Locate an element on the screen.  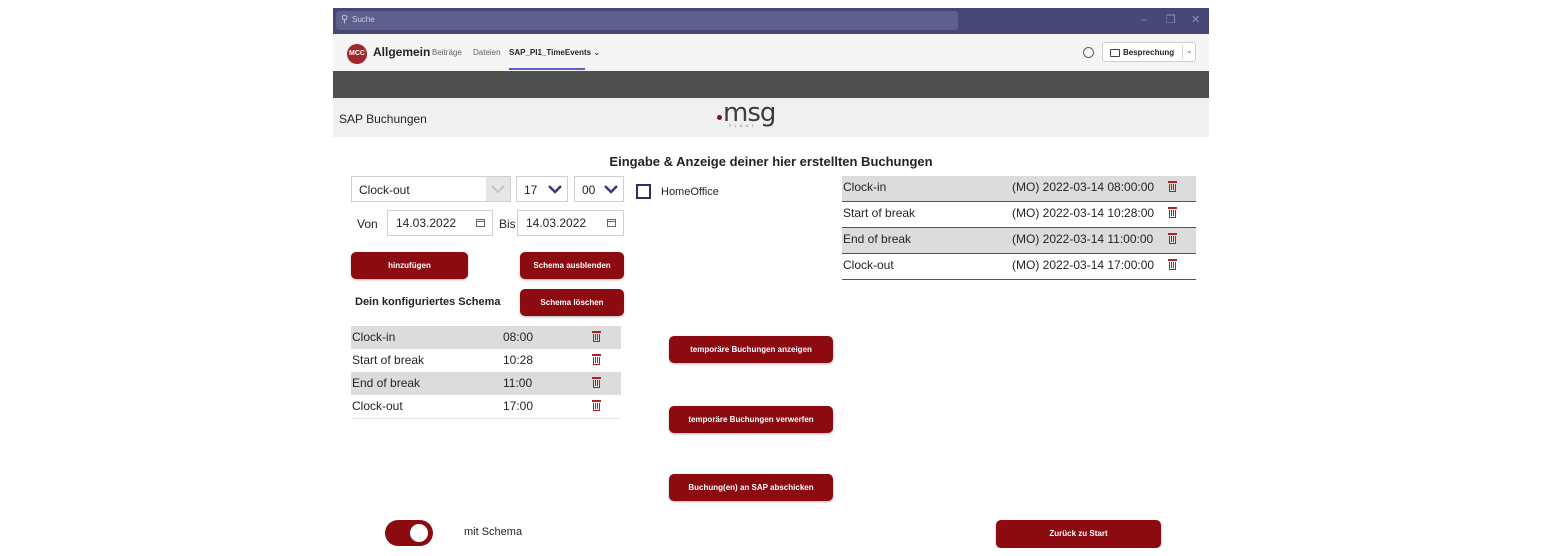
chat-icon is located at coordinates (1088, 52).